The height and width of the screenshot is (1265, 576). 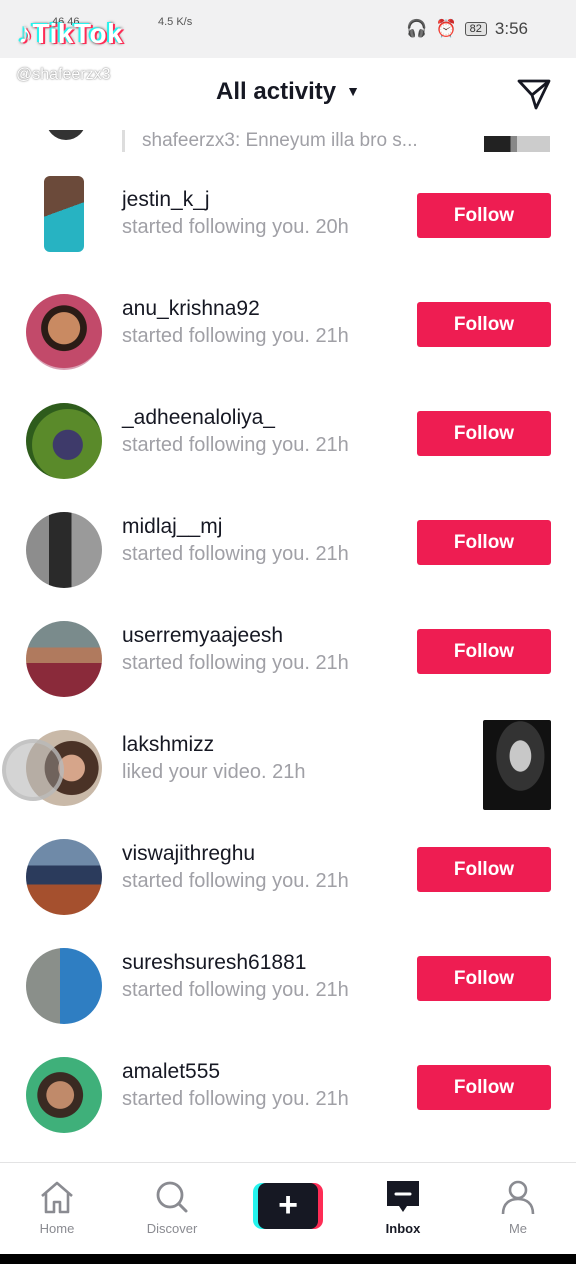 What do you see at coordinates (166, 200) in the screenshot?
I see `username: jestin_k_j` at bounding box center [166, 200].